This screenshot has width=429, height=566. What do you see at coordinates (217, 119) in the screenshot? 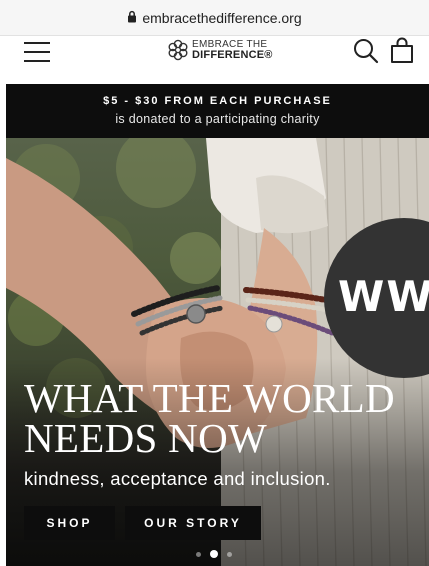
I see `promo-subtext: is donated to a participating charity` at bounding box center [217, 119].